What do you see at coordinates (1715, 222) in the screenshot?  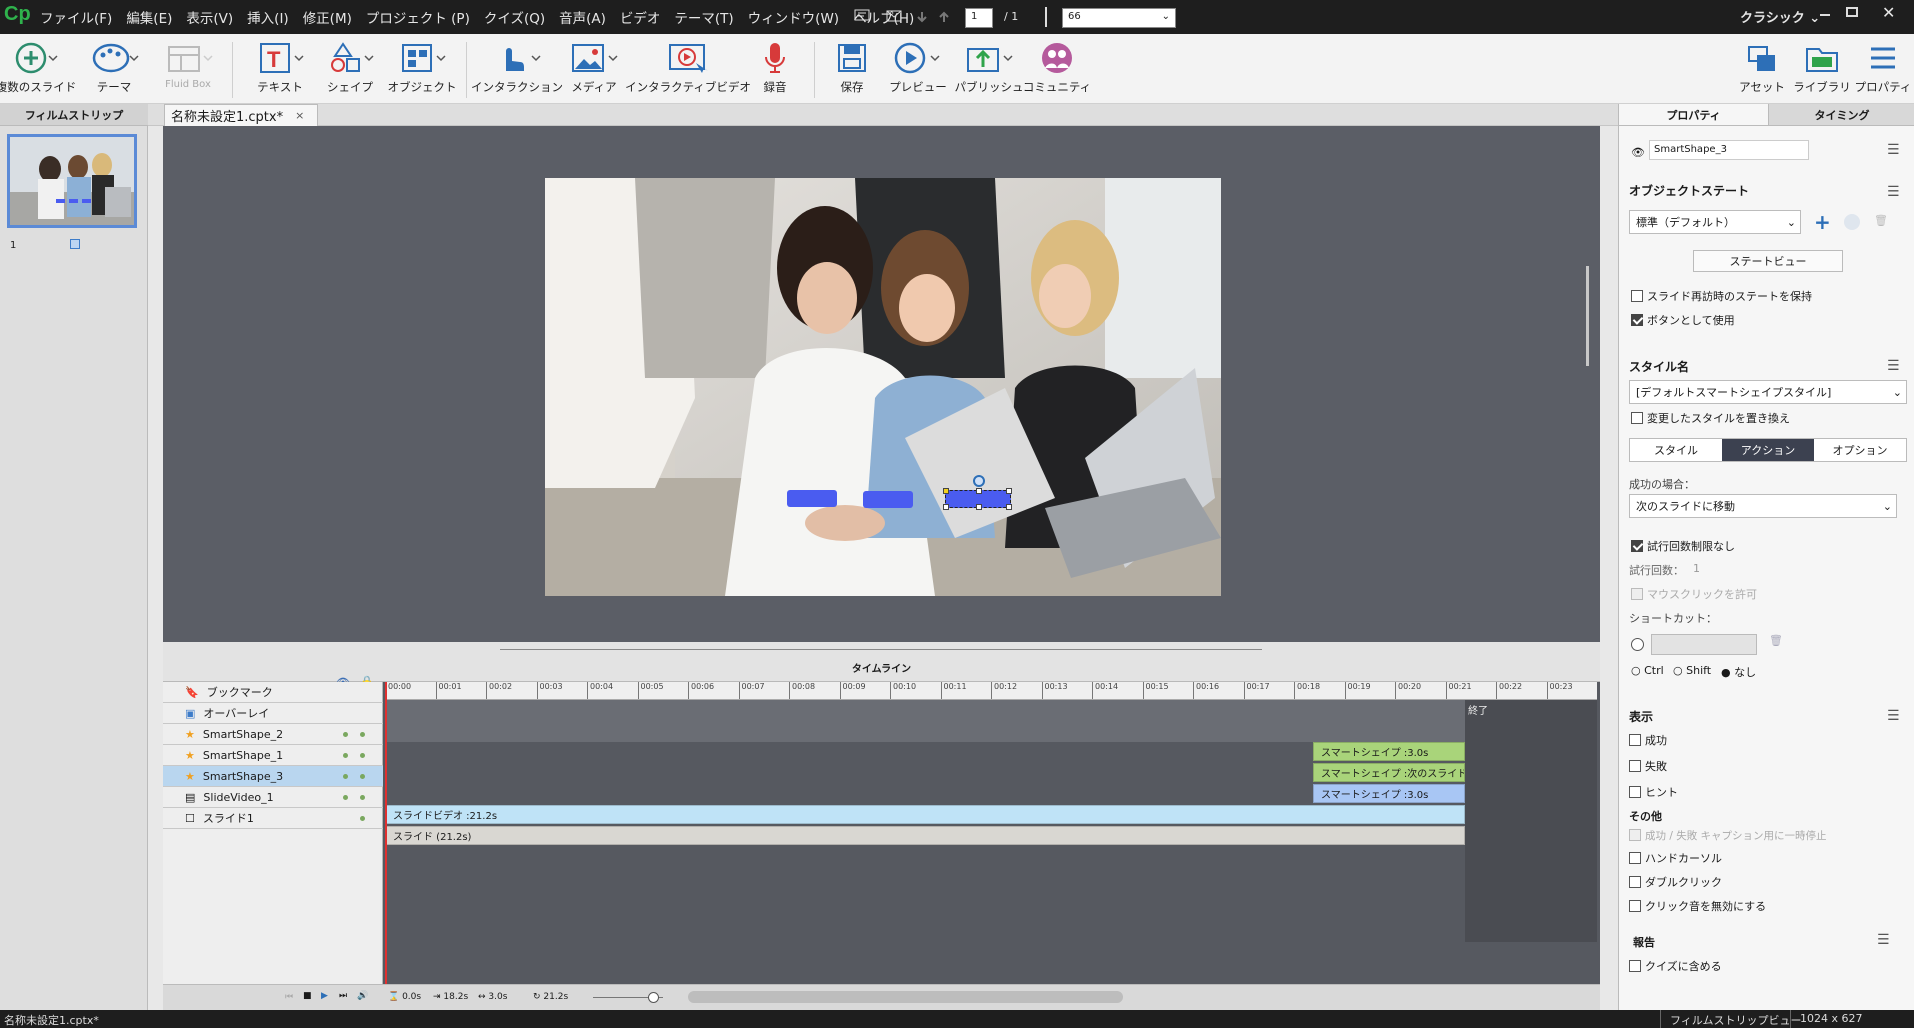 I see `object-state-select: 標準（デフォルト） ⌄` at bounding box center [1715, 222].